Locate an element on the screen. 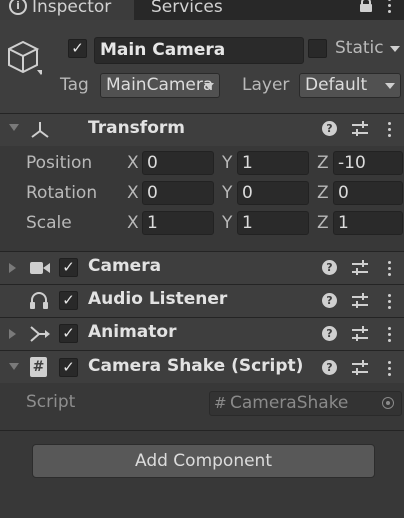 The width and height of the screenshot is (404, 518). transform-header: Transform ? is located at coordinates (202, 130).